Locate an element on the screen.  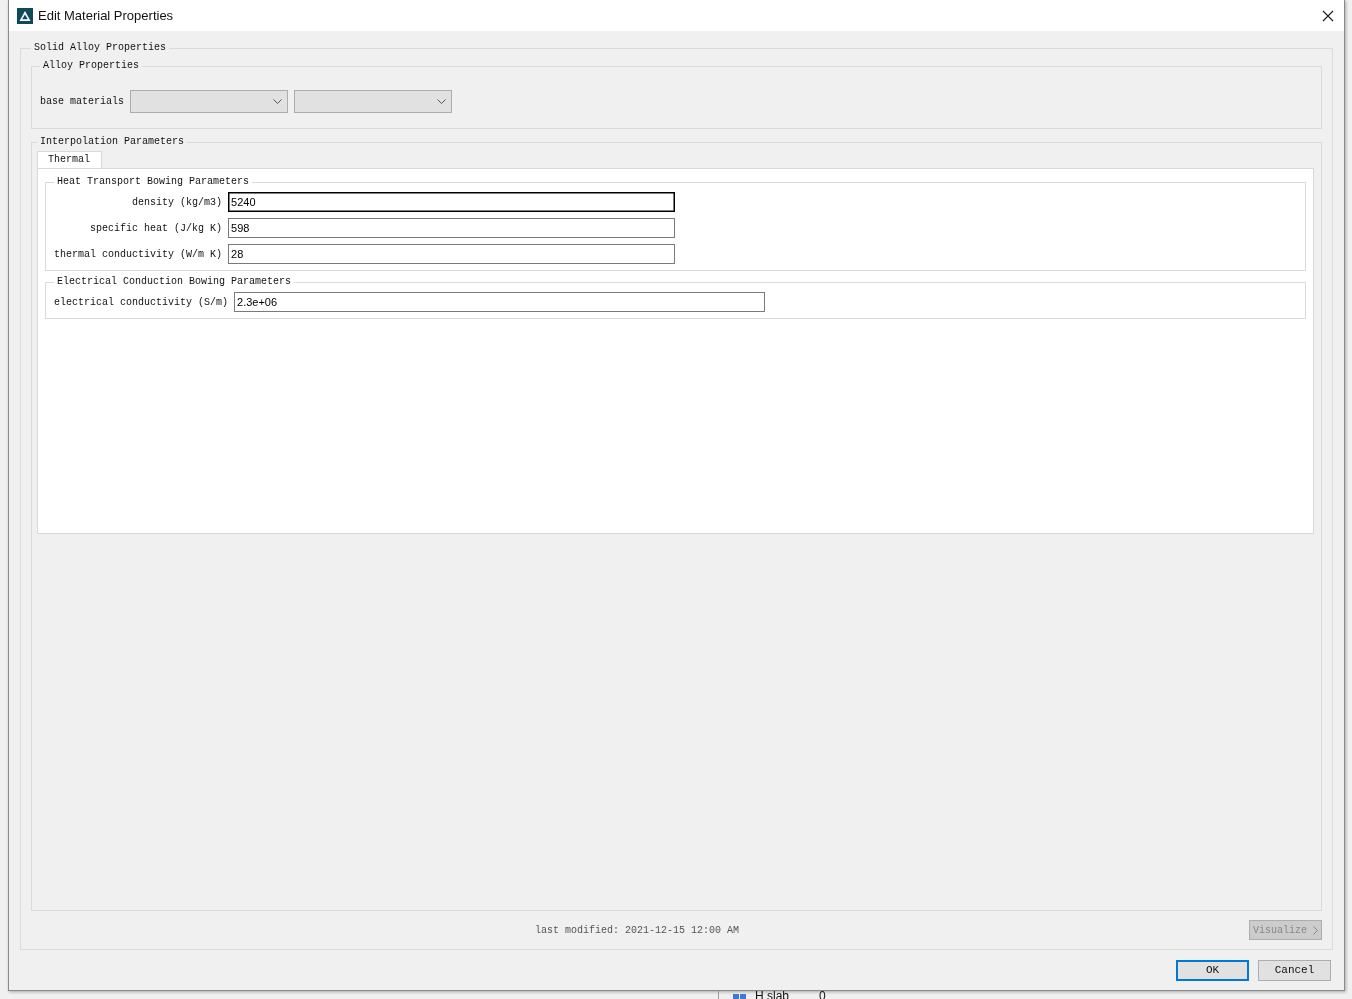
group-title: Alloy Properties is located at coordinates (91, 66).